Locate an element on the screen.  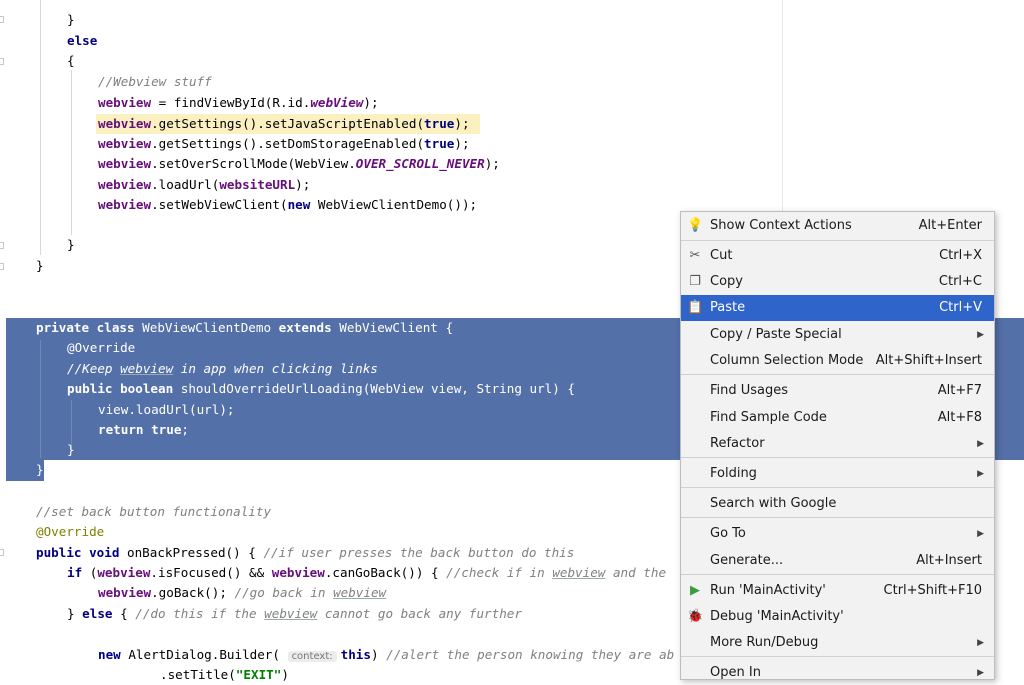
menu-item-refactor: Refactor ▶ is located at coordinates (837, 444).